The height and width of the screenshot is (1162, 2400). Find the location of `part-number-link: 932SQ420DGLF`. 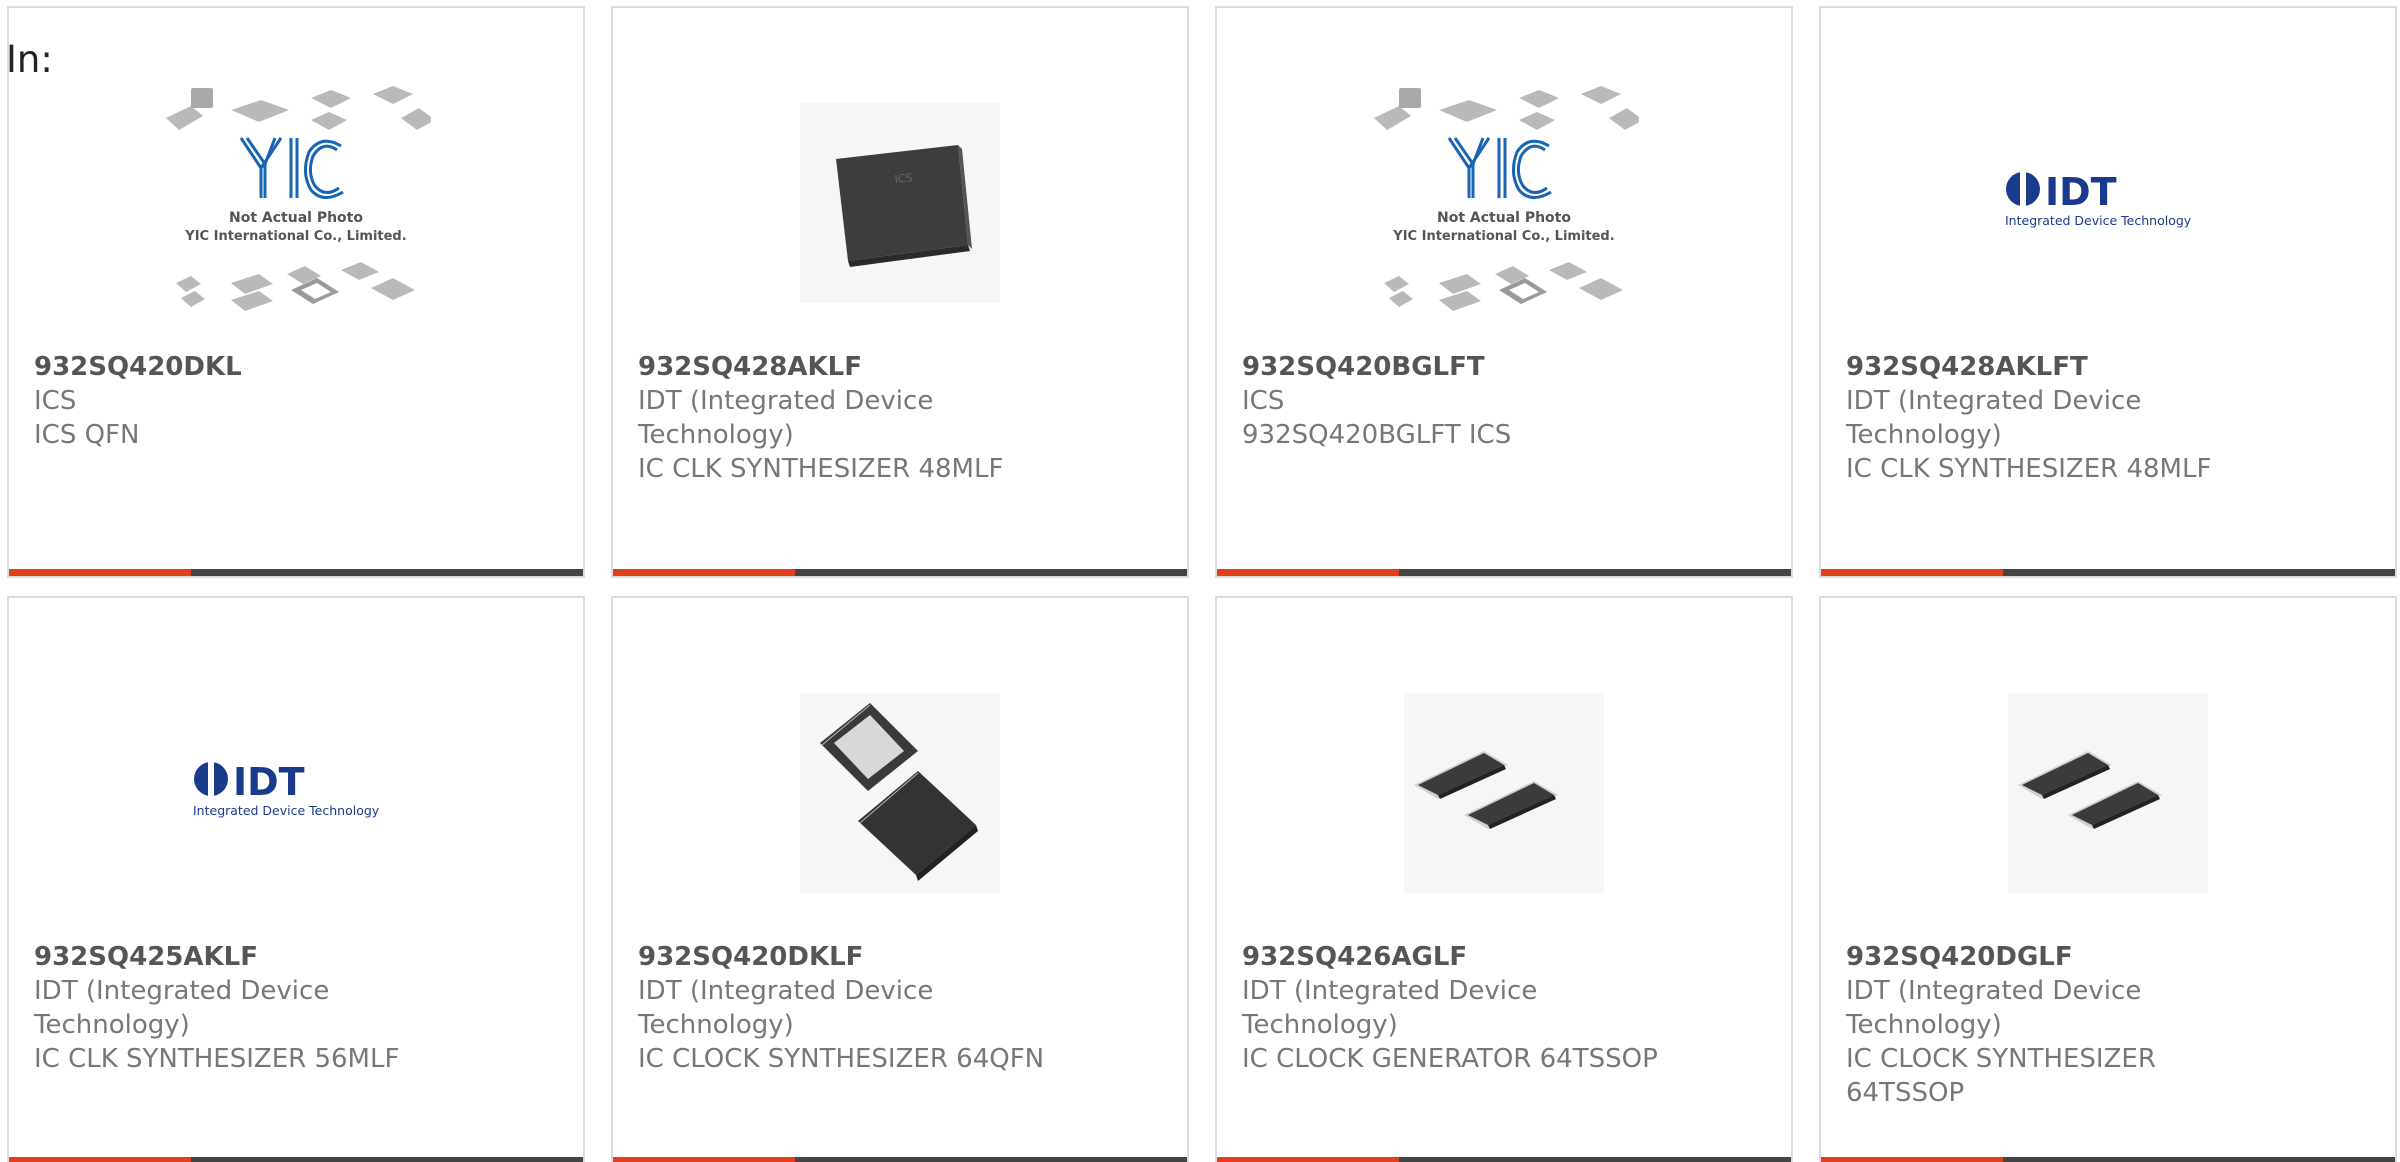

part-number-link: 932SQ420DGLF is located at coordinates (2061, 957).